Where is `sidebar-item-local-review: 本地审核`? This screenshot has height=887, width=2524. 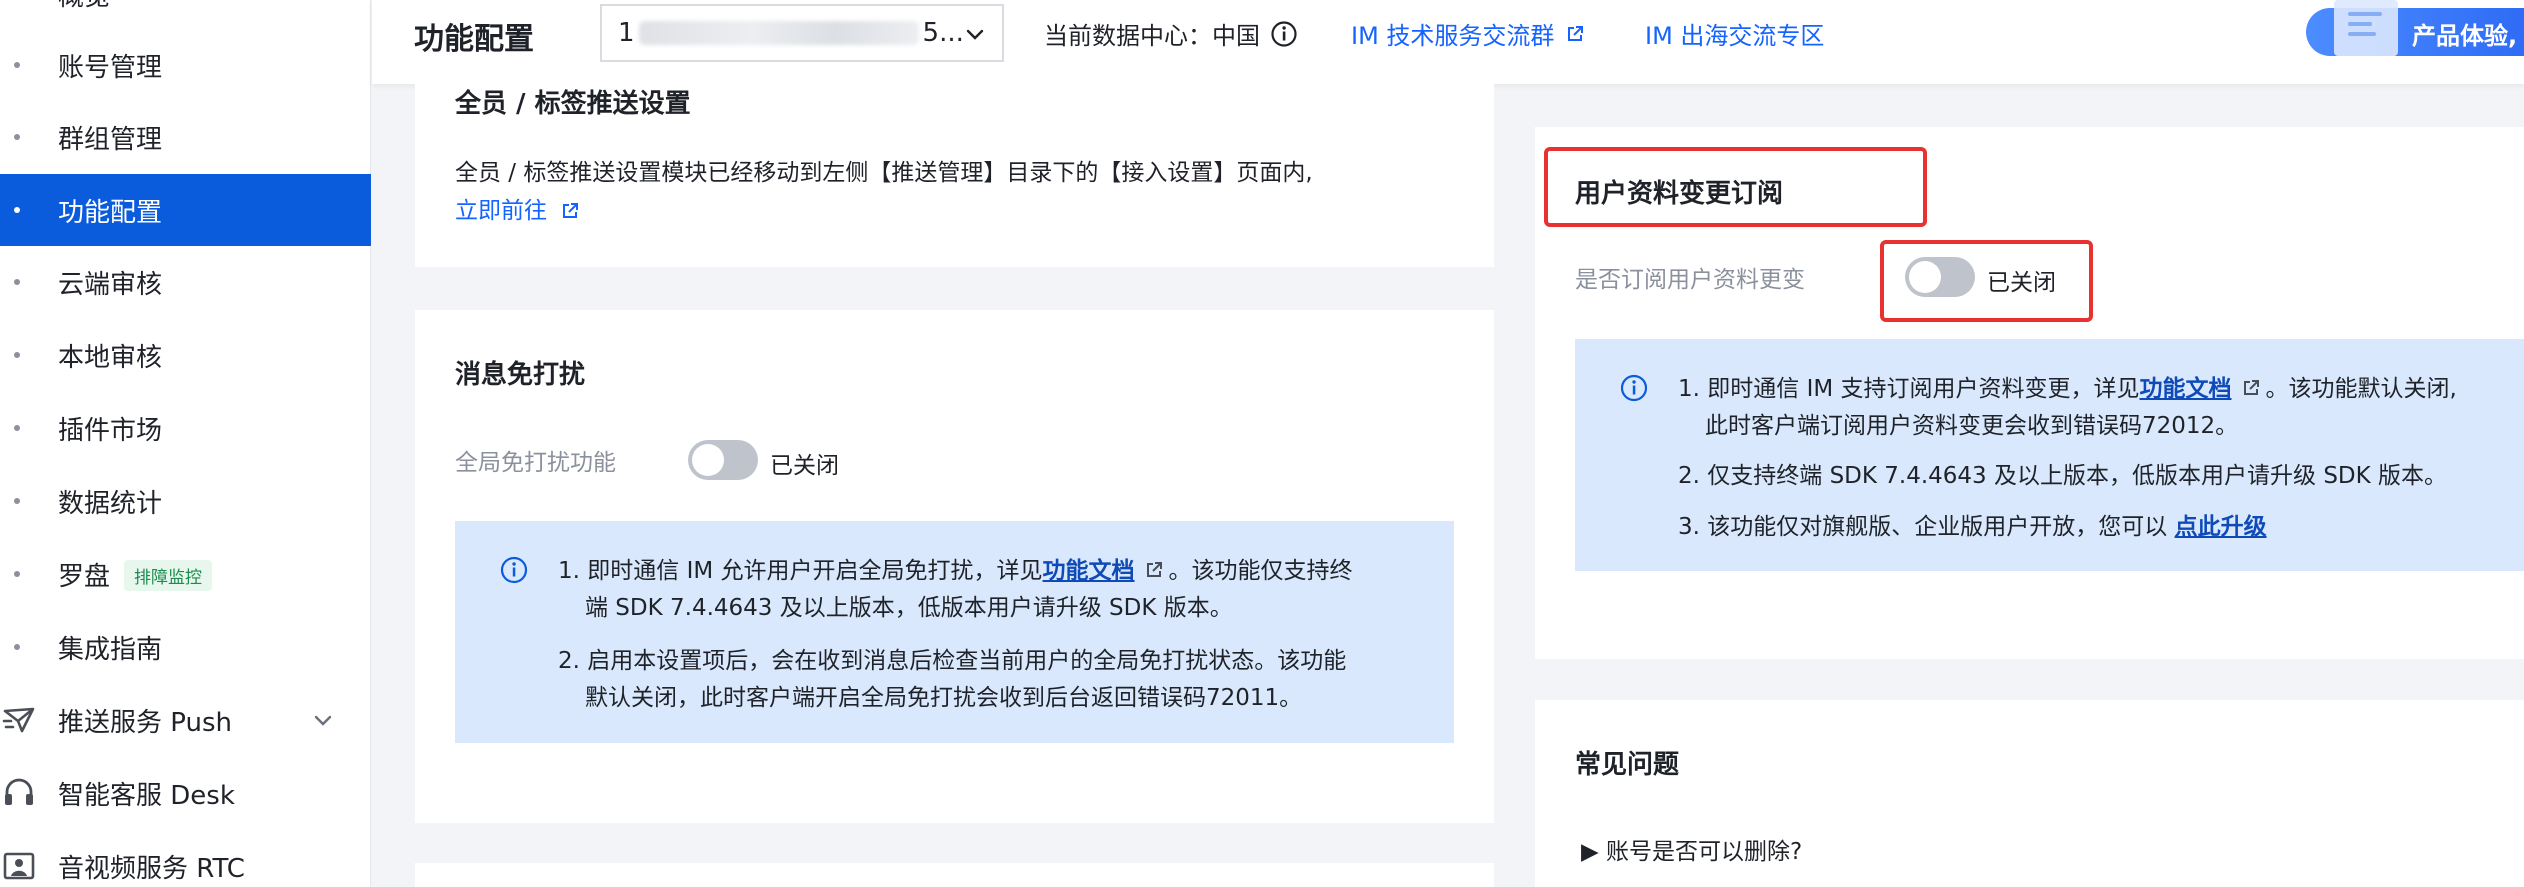 sidebar-item-local-review: 本地审核 is located at coordinates (185, 355).